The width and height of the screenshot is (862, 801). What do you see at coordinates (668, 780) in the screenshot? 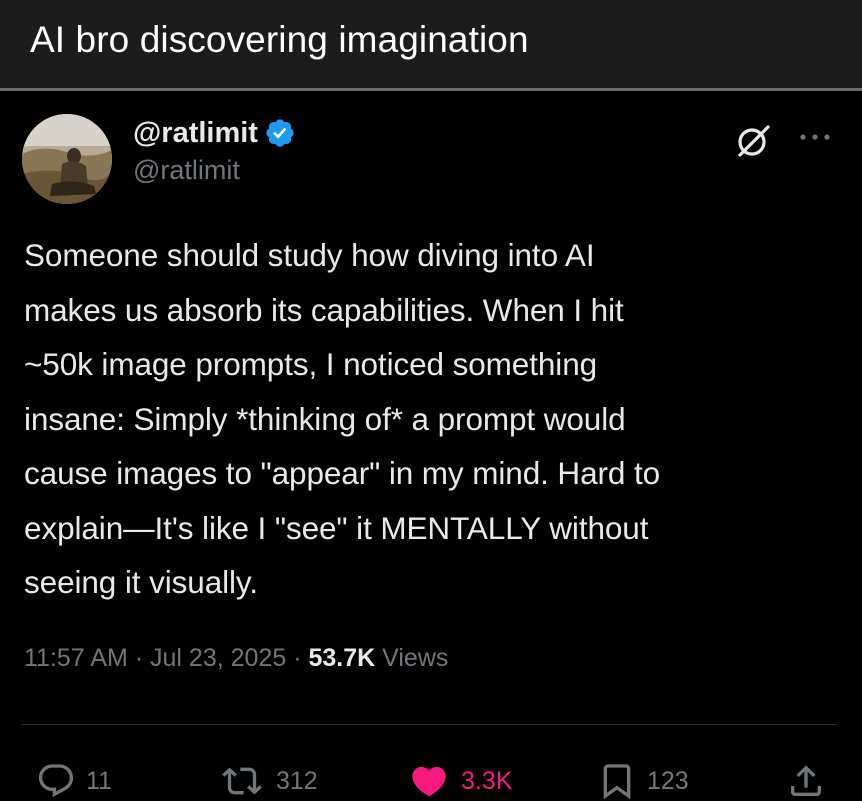
I see `bookmark-count: 123` at bounding box center [668, 780].